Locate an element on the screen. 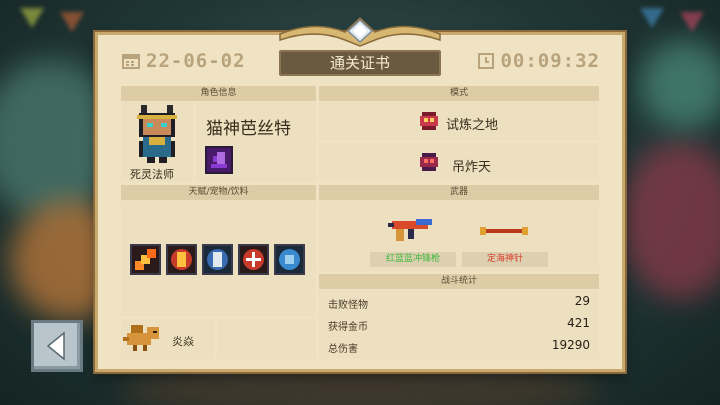 This screenshot has height=405, width=720. weapon-name-2: 定海神针 is located at coordinates (505, 259).